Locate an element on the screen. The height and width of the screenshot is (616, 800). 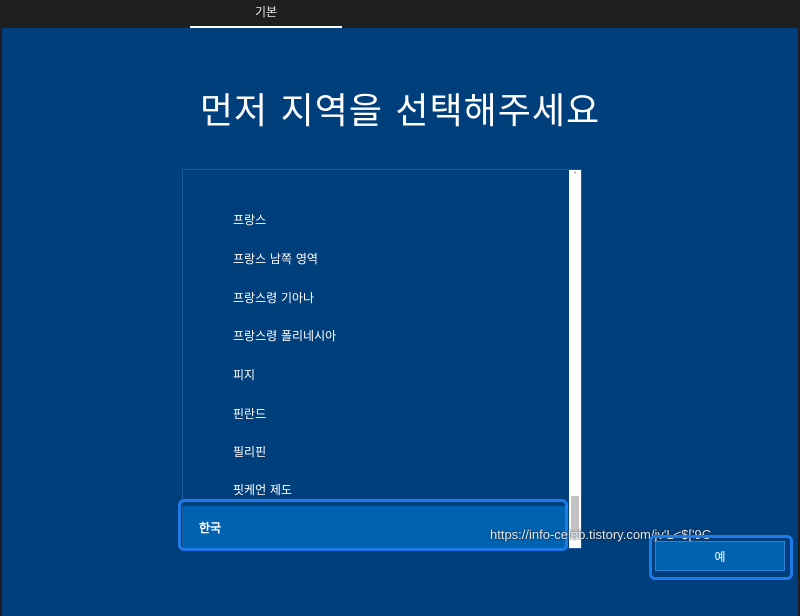
list-item-label: 핀란드 is located at coordinates (250, 414).